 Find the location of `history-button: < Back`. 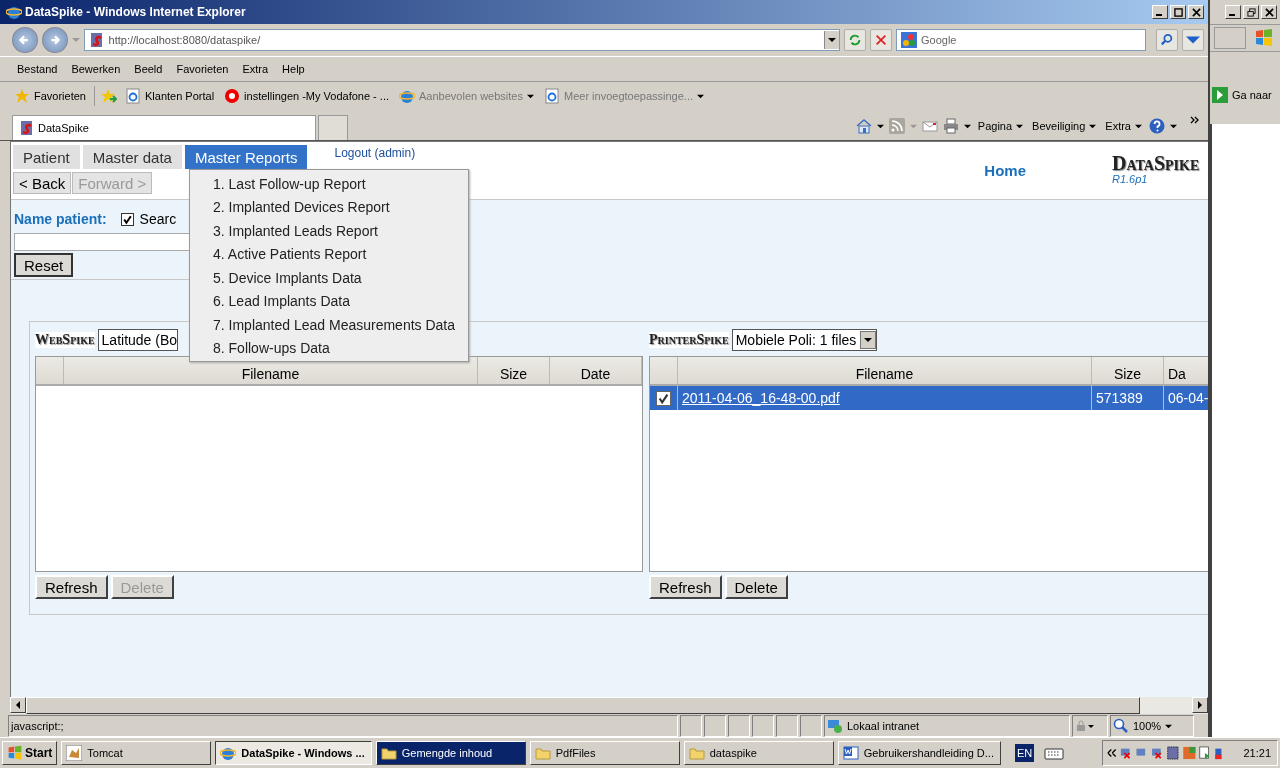

history-button: < Back is located at coordinates (42, 183).